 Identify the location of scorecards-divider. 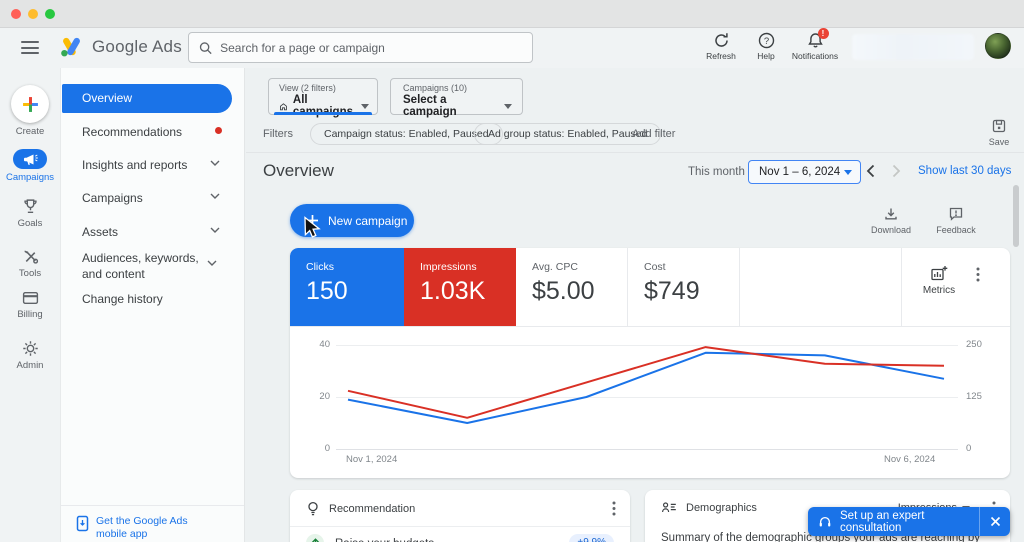
(650, 326).